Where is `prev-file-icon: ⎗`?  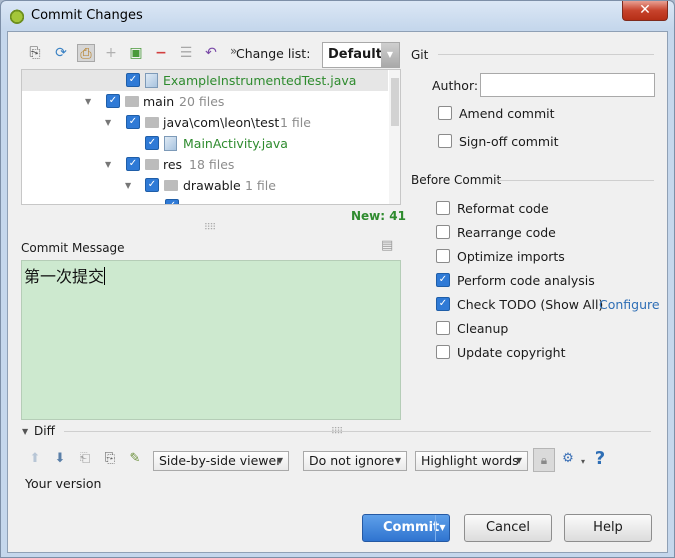 prev-file-icon: ⎗ is located at coordinates (85, 459).